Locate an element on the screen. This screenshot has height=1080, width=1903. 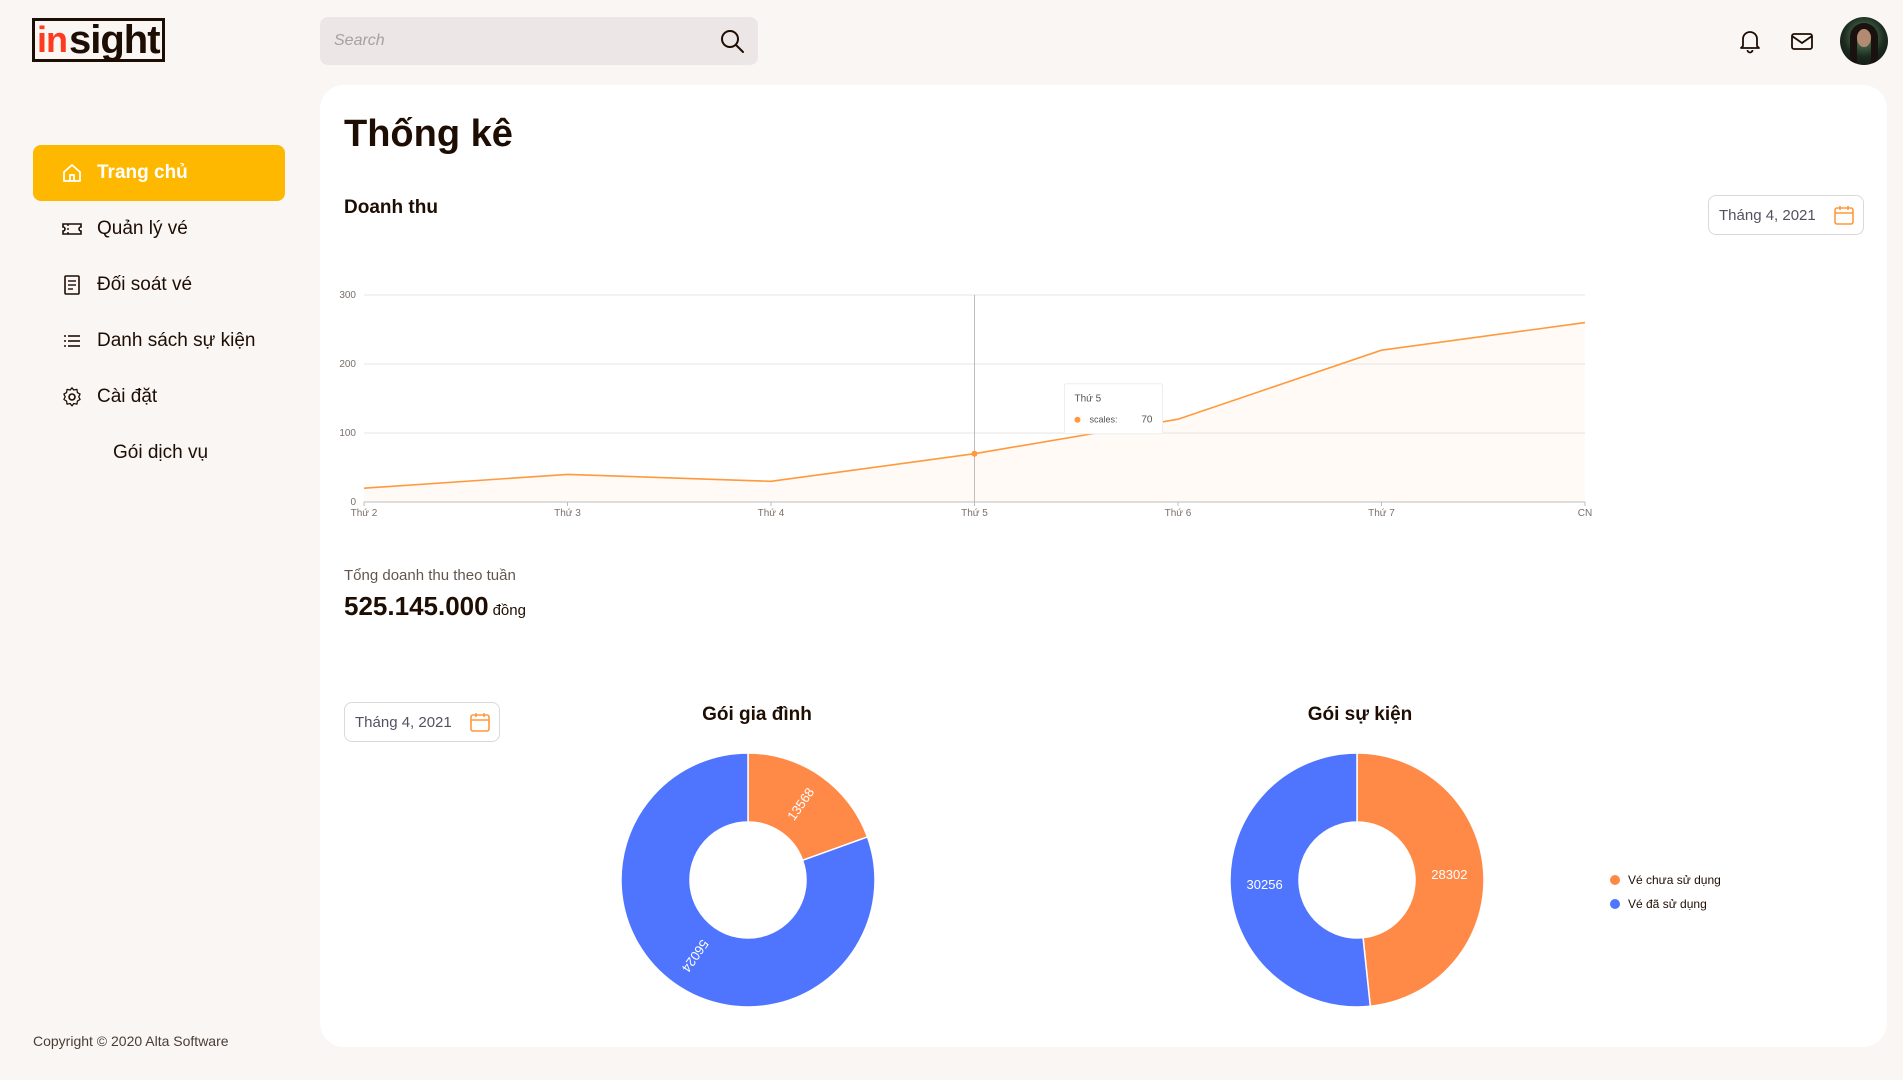
pie-legend: Vé chưa sử dụng Vé đã sử dụng is located at coordinates (1665, 892).